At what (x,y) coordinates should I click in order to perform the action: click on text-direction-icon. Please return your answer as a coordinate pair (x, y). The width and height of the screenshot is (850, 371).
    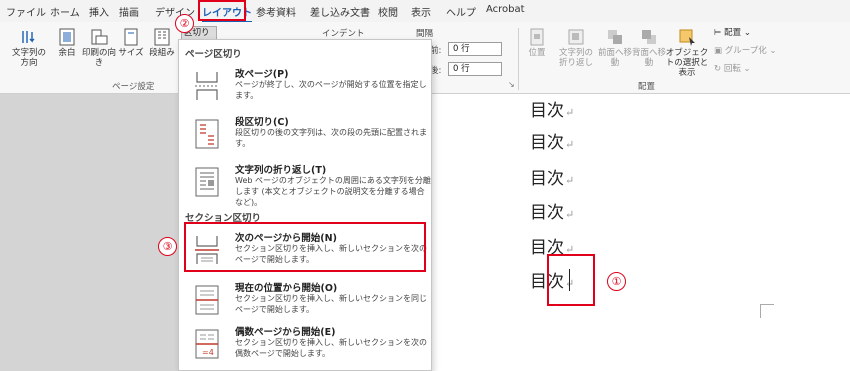
    Looking at the image, I should click on (28, 37).